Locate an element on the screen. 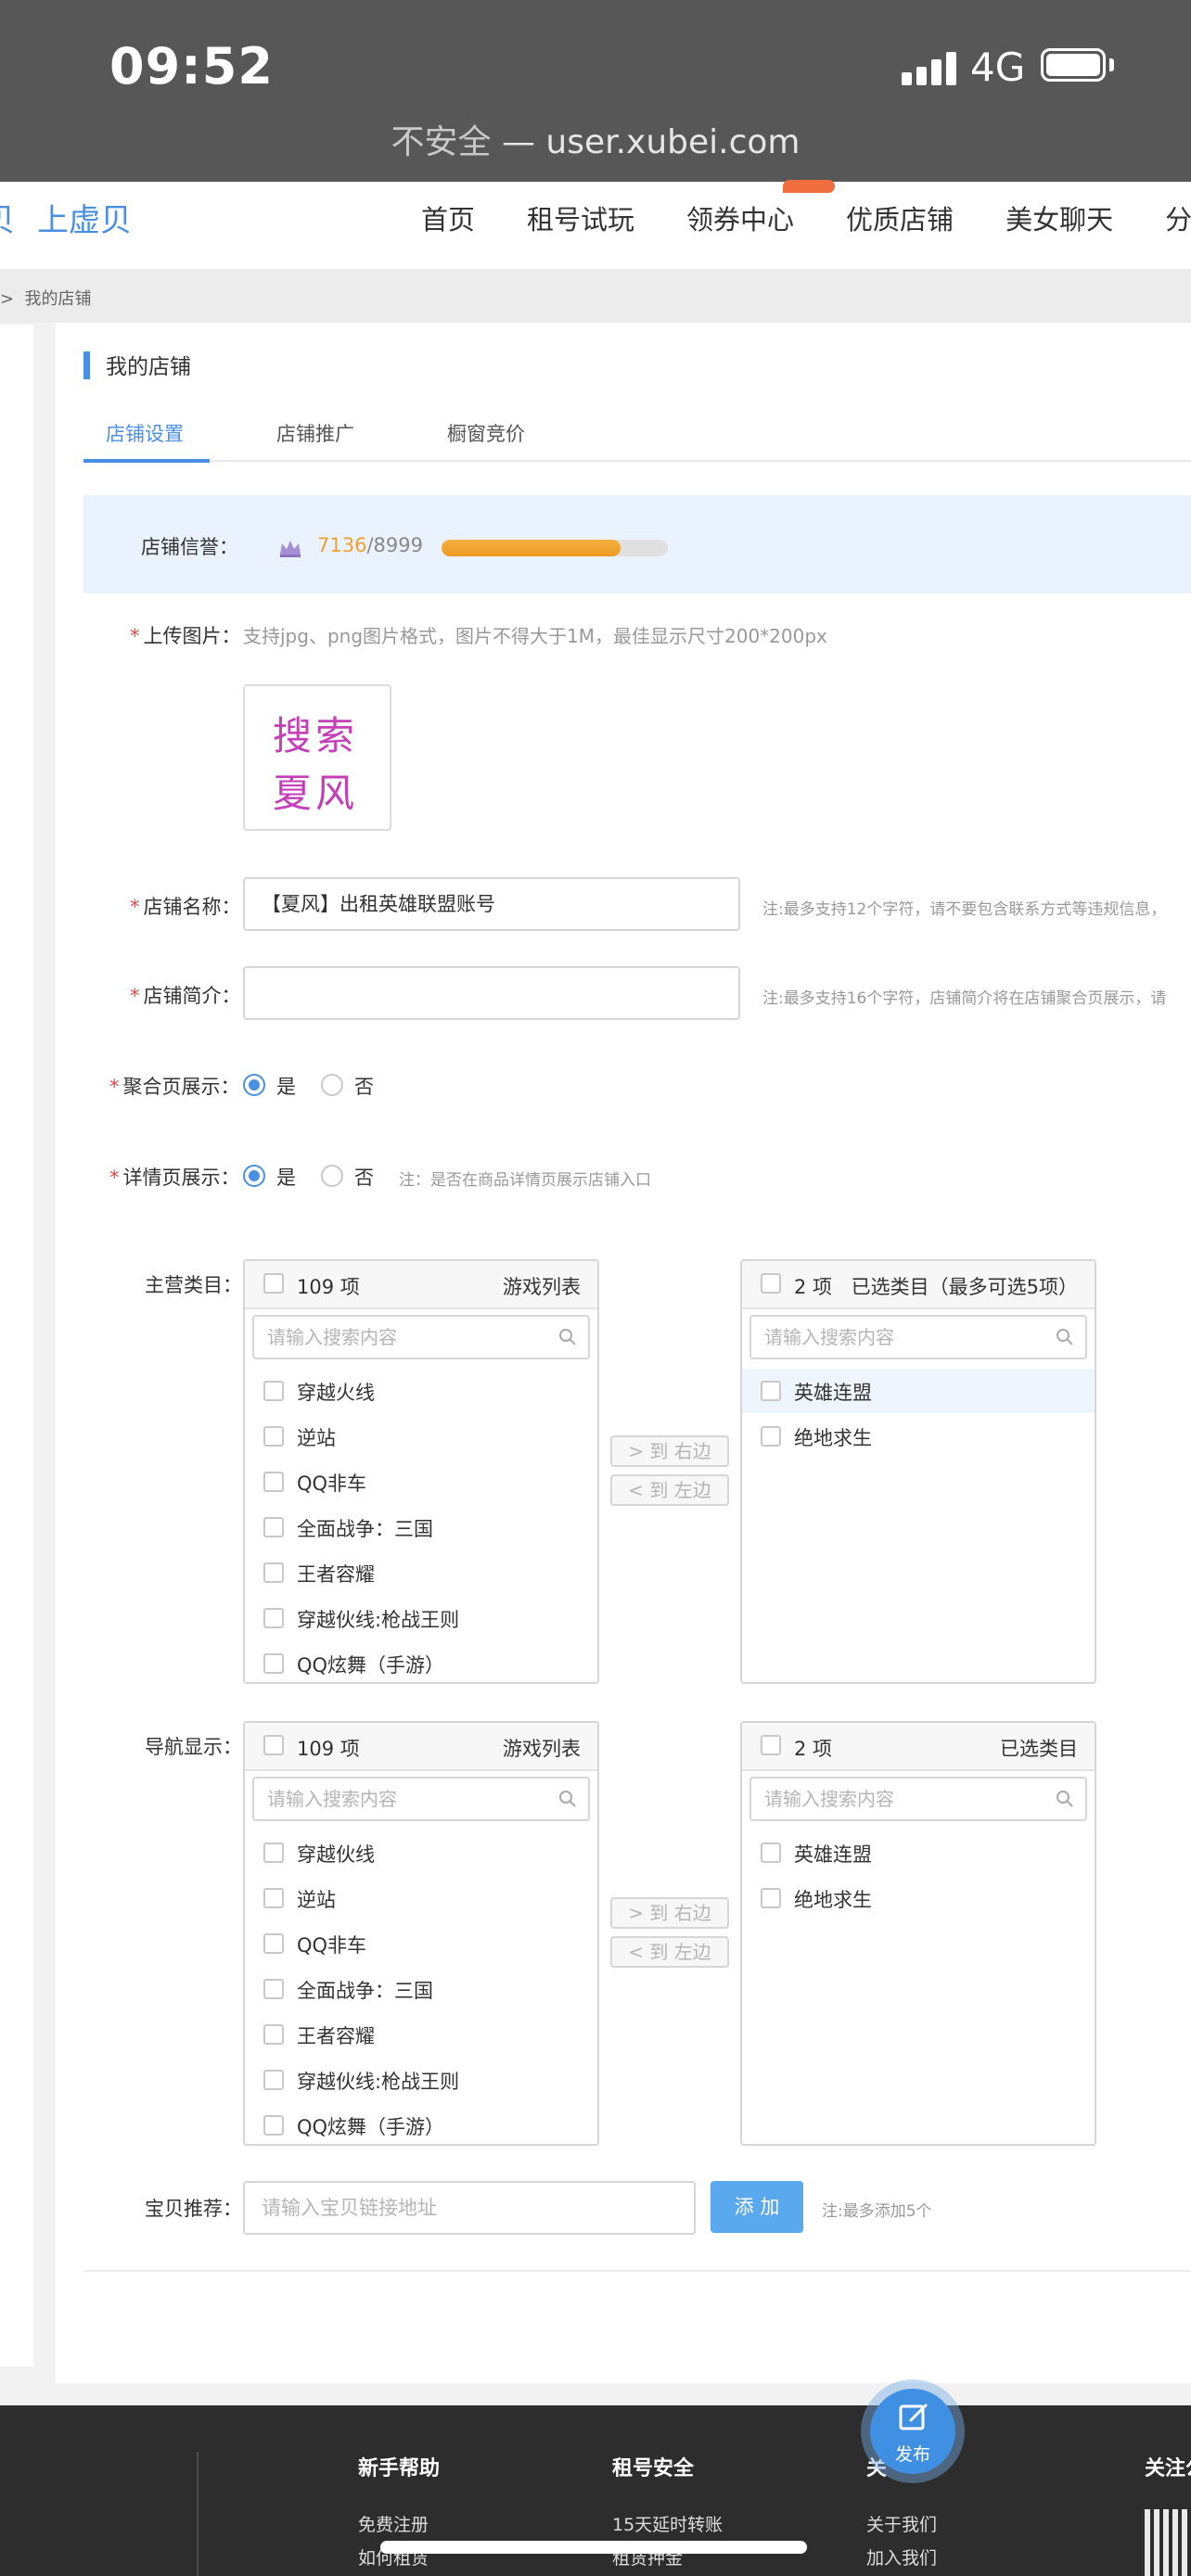 The image size is (1191, 2576). recommend-link-input: 请输入宝贝链接地址 is located at coordinates (469, 2208).